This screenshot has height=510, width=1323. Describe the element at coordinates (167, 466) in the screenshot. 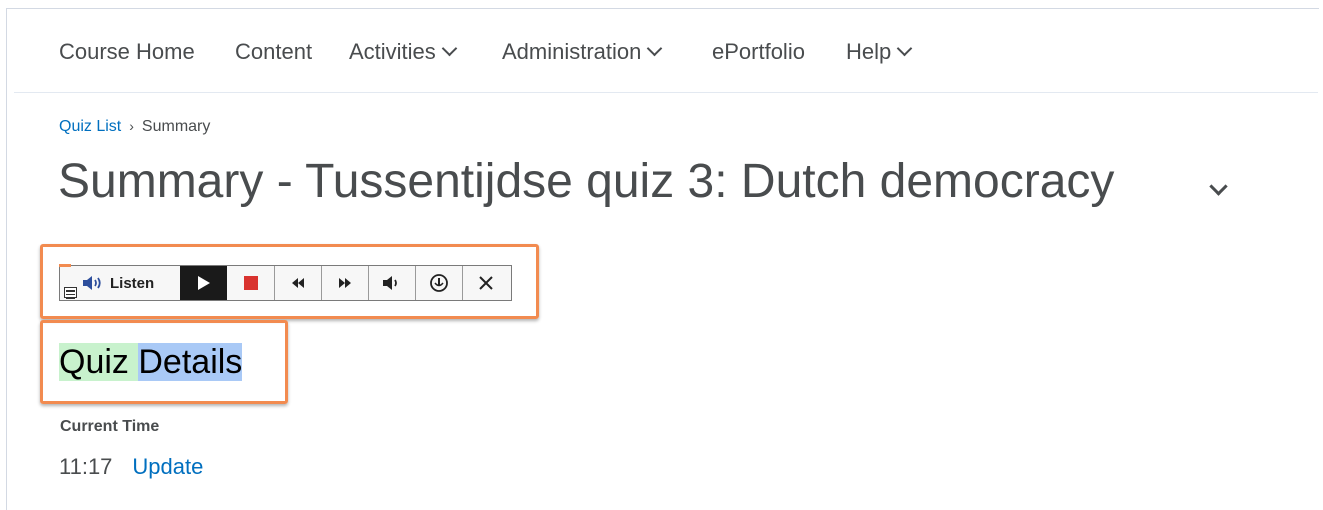

I see `update-time-link: Update` at that location.